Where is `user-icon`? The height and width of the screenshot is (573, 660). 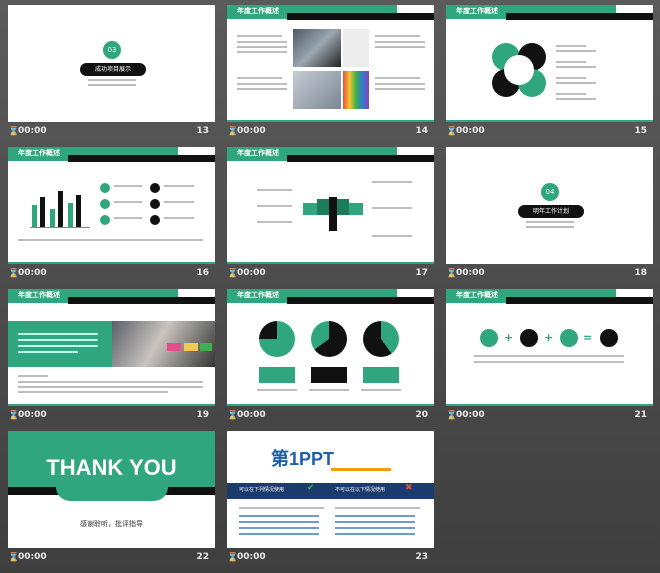
user-icon is located at coordinates (155, 204).